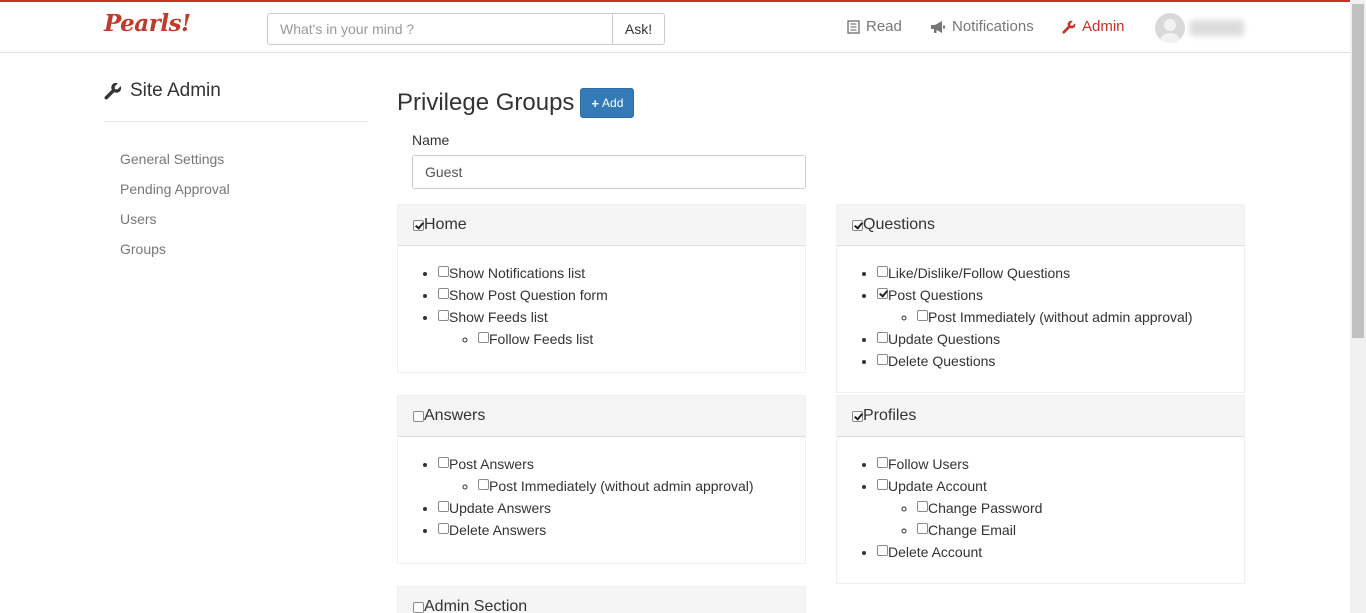 This screenshot has width=1366, height=613. What do you see at coordinates (882, 462) in the screenshot?
I see `follow-users-checkbox` at bounding box center [882, 462].